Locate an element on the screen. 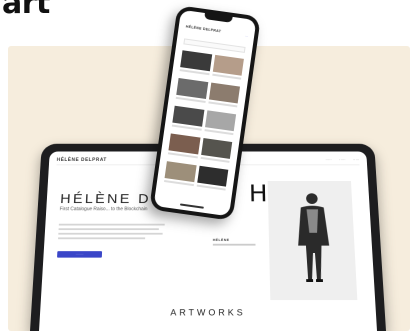 The width and height of the screenshot is (418, 331). phone-menu-link: ··· is located at coordinates (247, 36).